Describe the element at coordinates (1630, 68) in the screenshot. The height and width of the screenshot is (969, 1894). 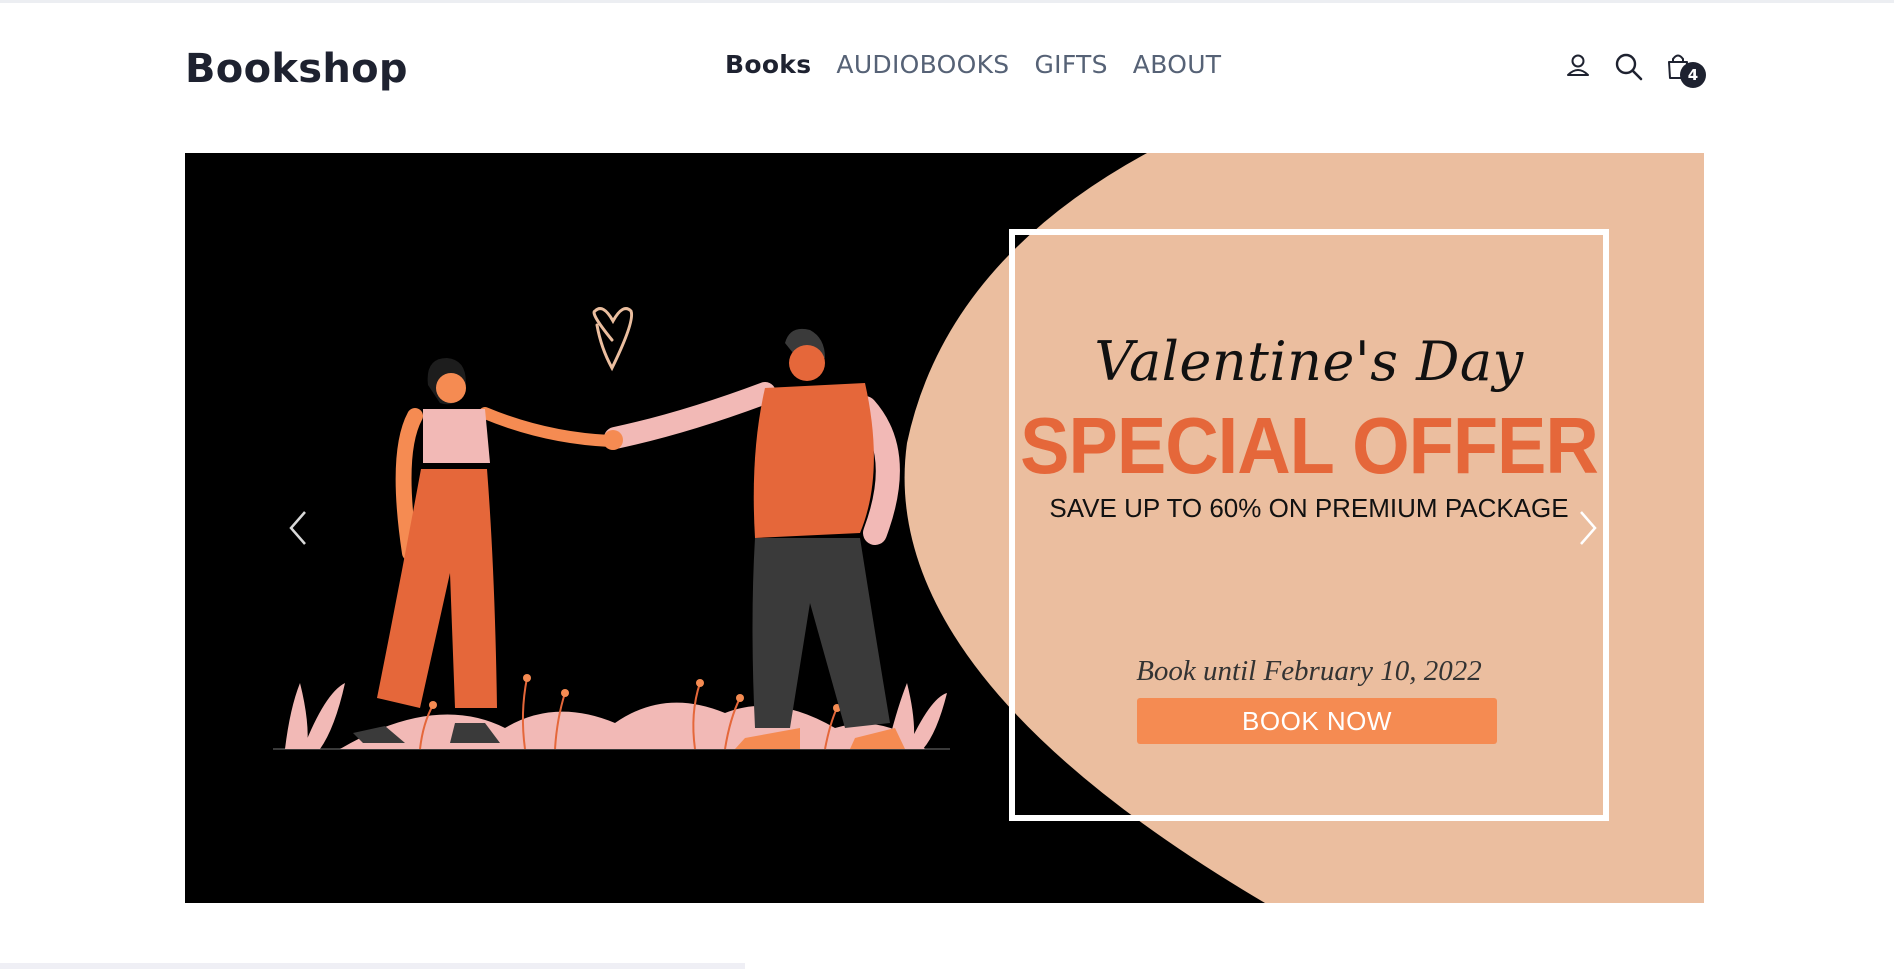
I see `search-icon` at that location.